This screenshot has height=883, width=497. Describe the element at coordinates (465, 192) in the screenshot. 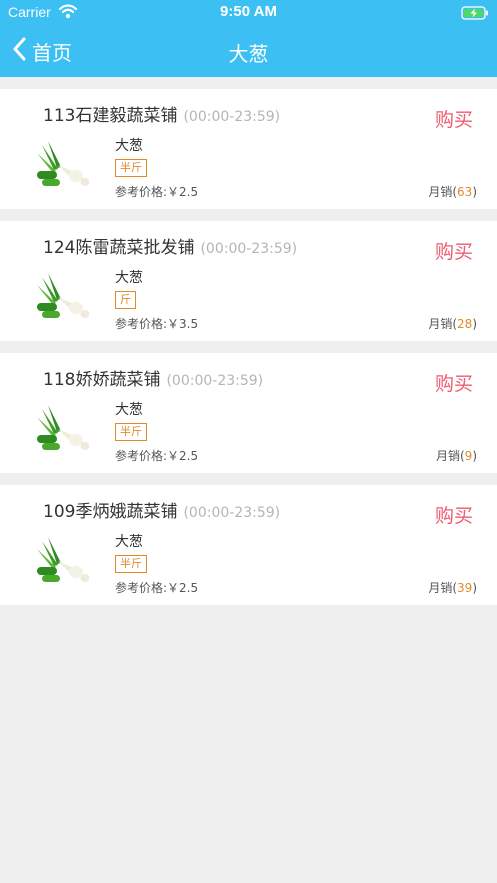

I see `sales-count: 63` at that location.